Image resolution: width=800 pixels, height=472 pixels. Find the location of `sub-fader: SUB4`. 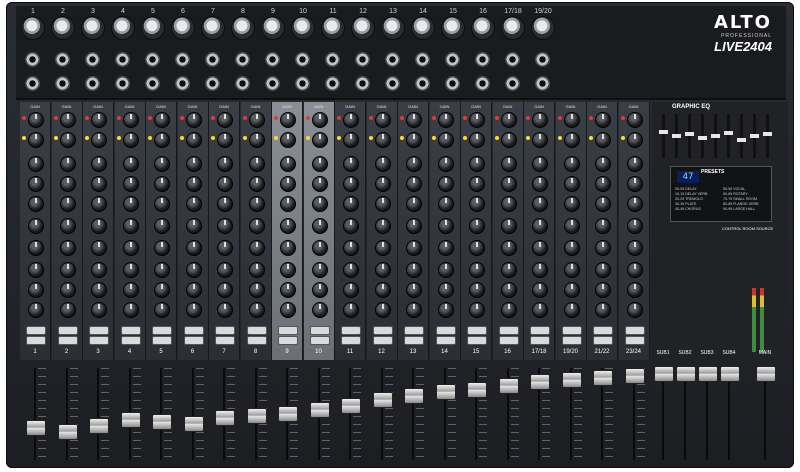

sub-fader: SUB4 is located at coordinates (729, 408).